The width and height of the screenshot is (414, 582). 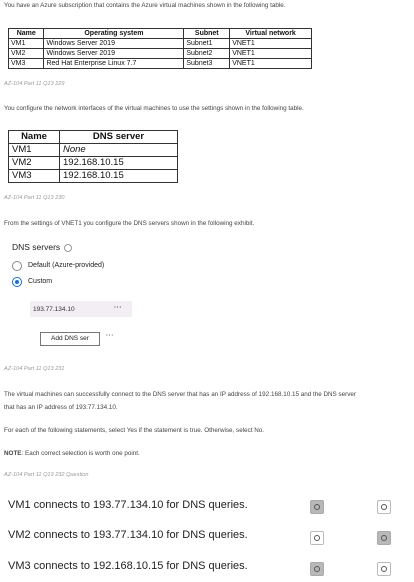 What do you see at coordinates (384, 507) in the screenshot?
I see `statement-1-no-option` at bounding box center [384, 507].